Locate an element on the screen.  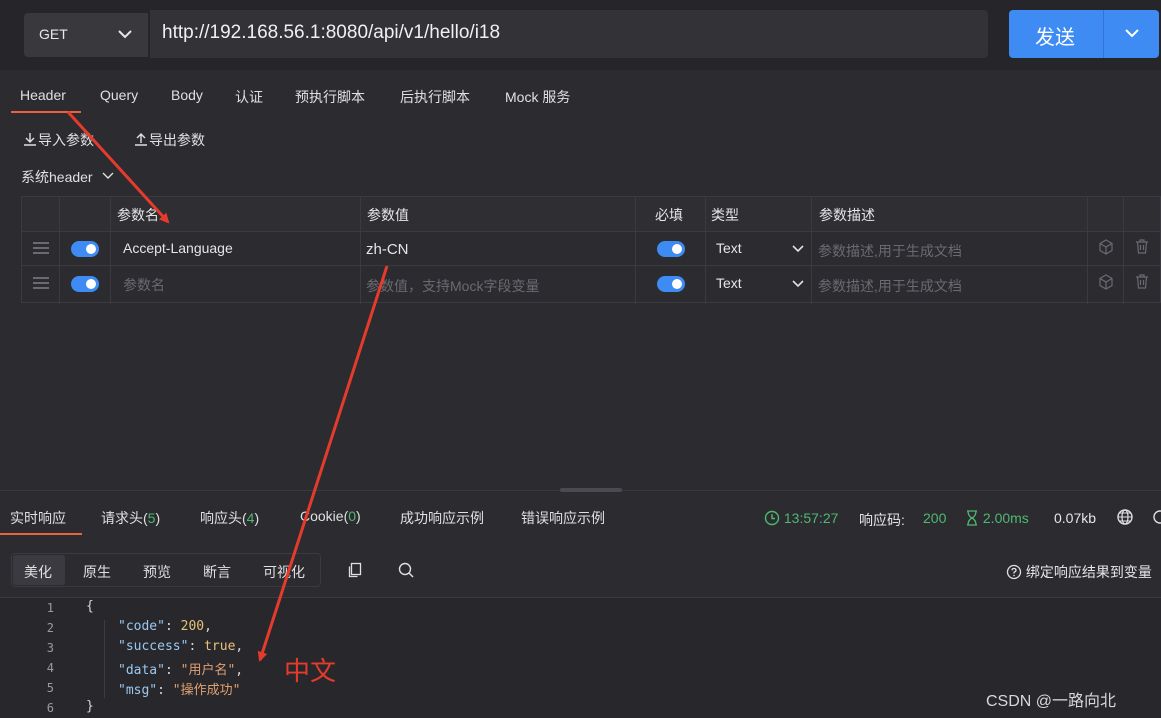
search-icon is located at coordinates (406, 570).